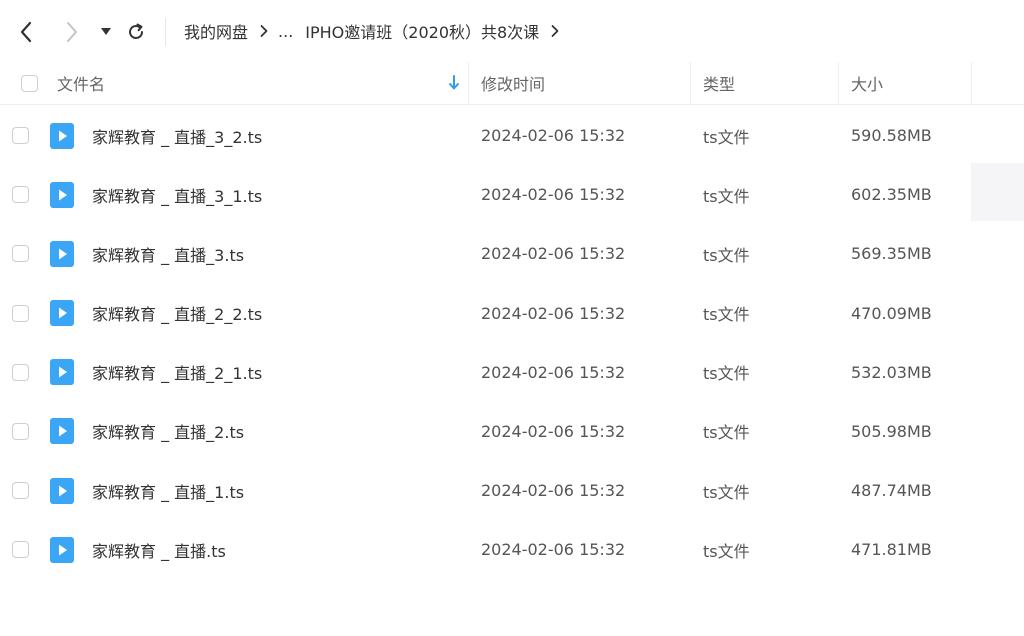 The height and width of the screenshot is (636, 1024). What do you see at coordinates (891, 372) in the screenshot?
I see `file-size: 532.03MB` at bounding box center [891, 372].